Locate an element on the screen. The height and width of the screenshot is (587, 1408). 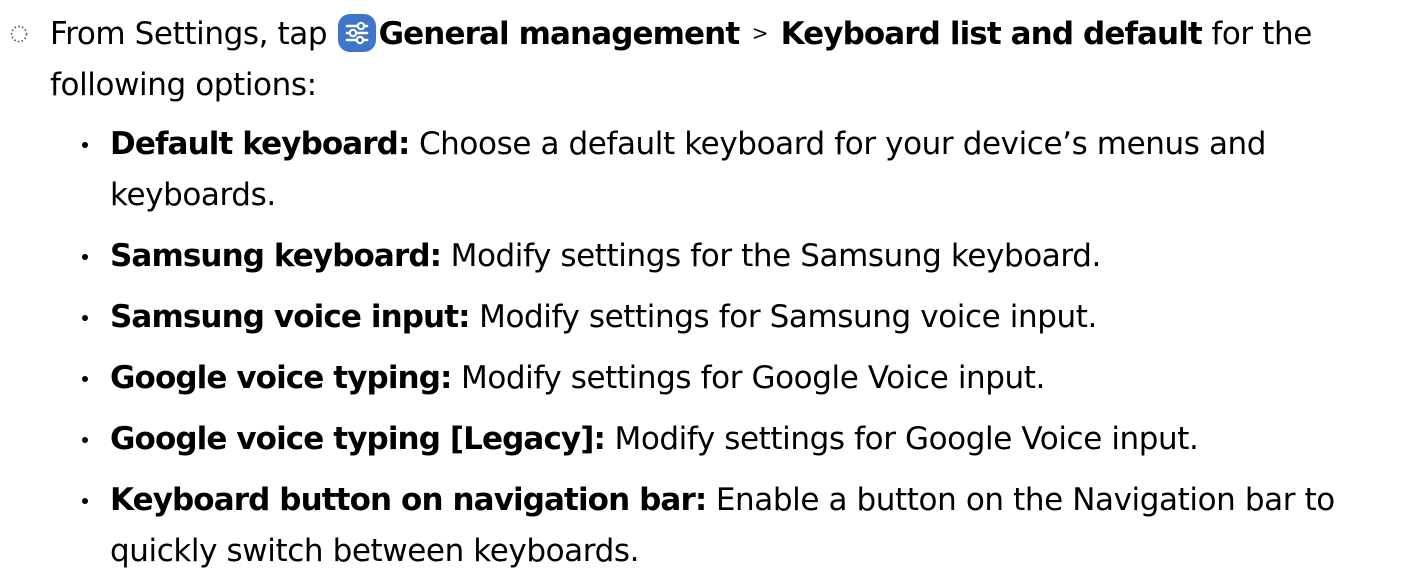
option-description: Modify settings for Samsung voice input. is located at coordinates (788, 317).